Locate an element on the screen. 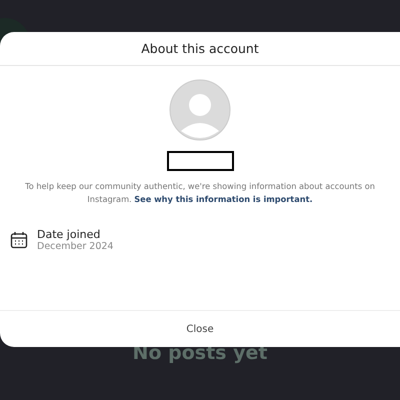  calendar-icon is located at coordinates (19, 240).